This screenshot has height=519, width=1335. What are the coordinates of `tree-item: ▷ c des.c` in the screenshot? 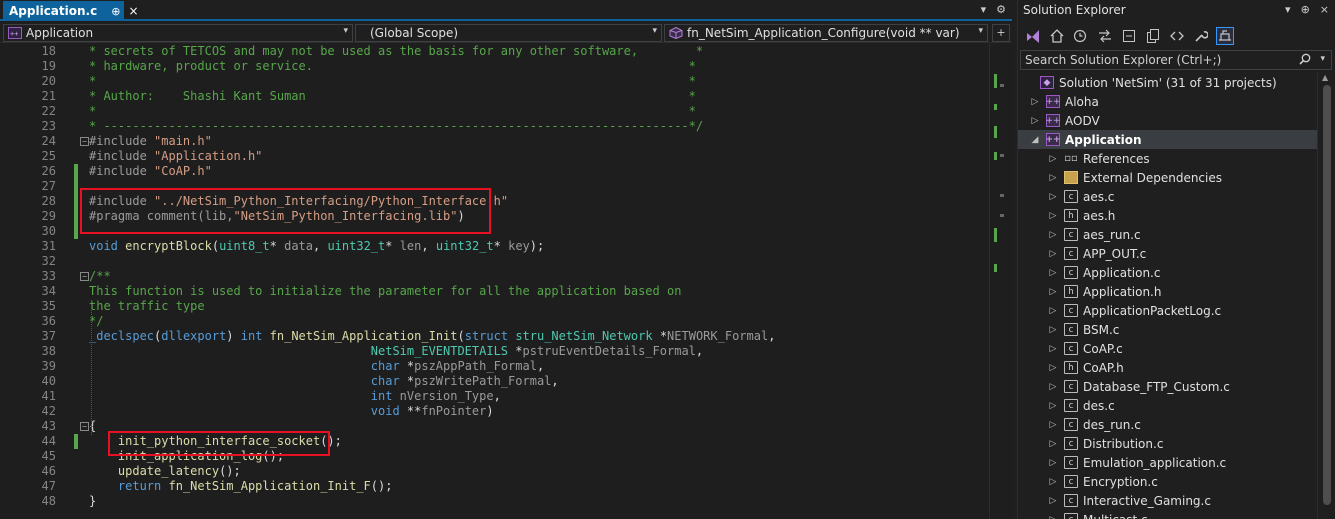 It's located at (1168, 405).